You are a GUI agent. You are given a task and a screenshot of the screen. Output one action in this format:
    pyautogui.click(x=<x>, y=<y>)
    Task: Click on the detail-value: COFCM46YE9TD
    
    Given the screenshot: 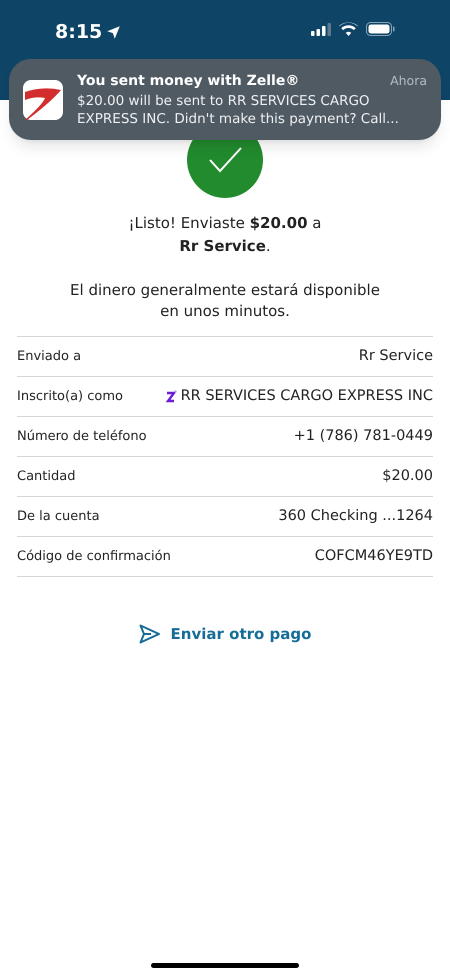 What is the action you would take?
    pyautogui.click(x=373, y=556)
    